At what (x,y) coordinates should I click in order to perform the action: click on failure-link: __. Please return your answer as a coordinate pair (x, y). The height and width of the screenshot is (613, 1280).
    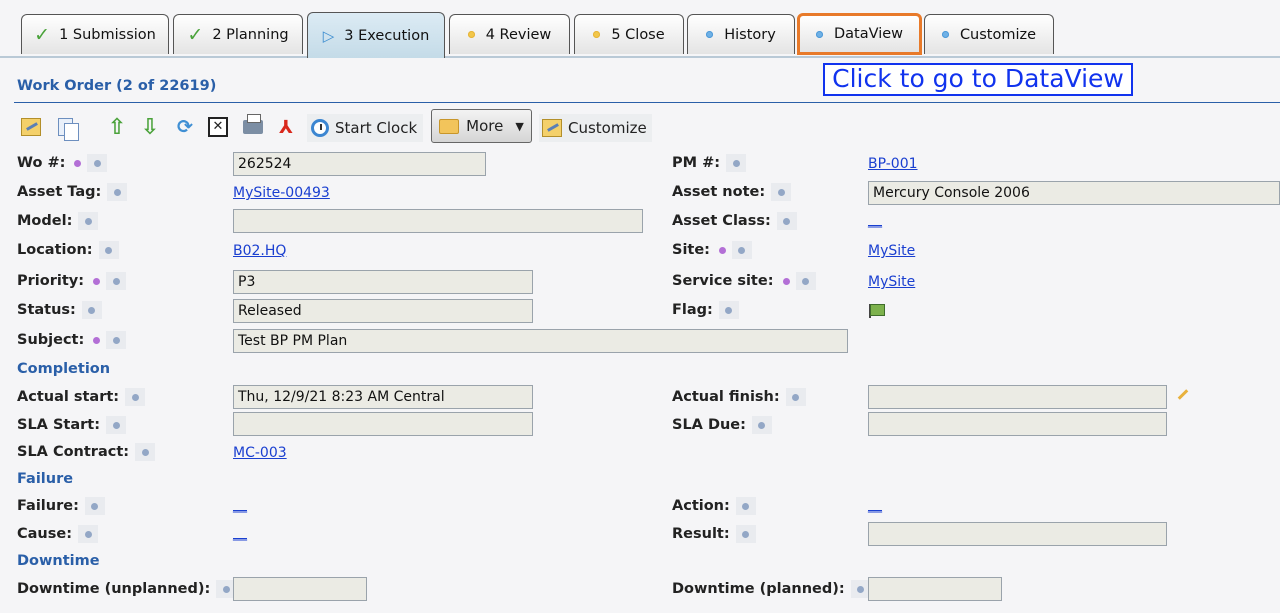
    Looking at the image, I should click on (240, 505).